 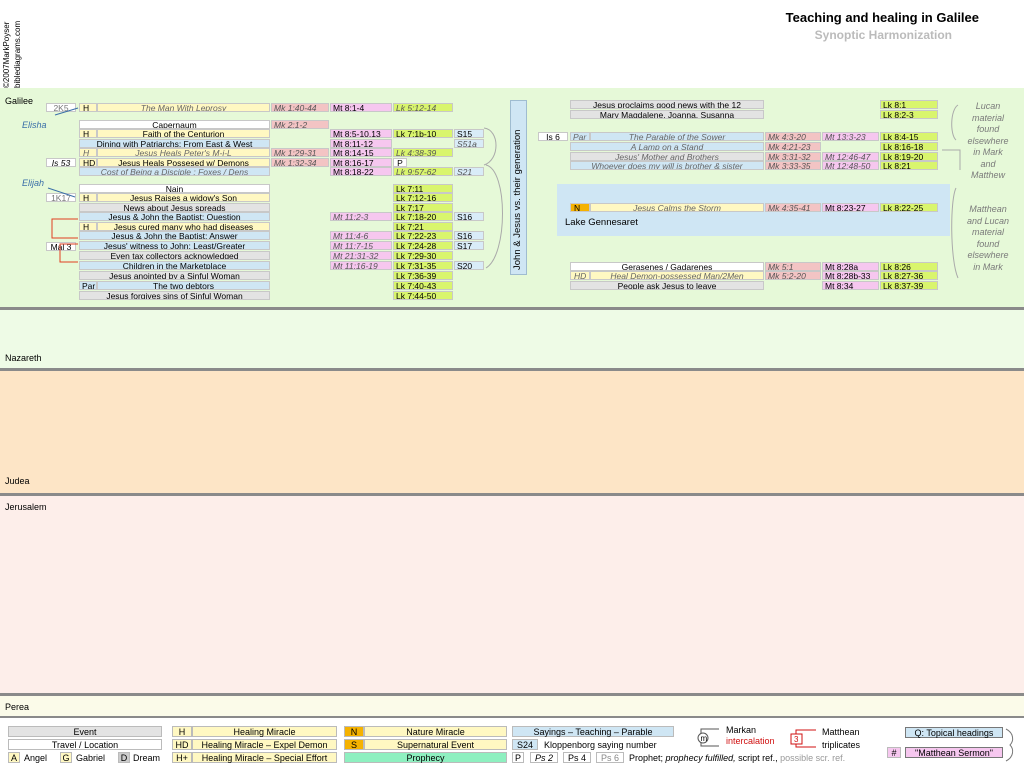 I want to click on event-label: Mary Magdalene, Joanna, Susanna, so click(x=667, y=114).